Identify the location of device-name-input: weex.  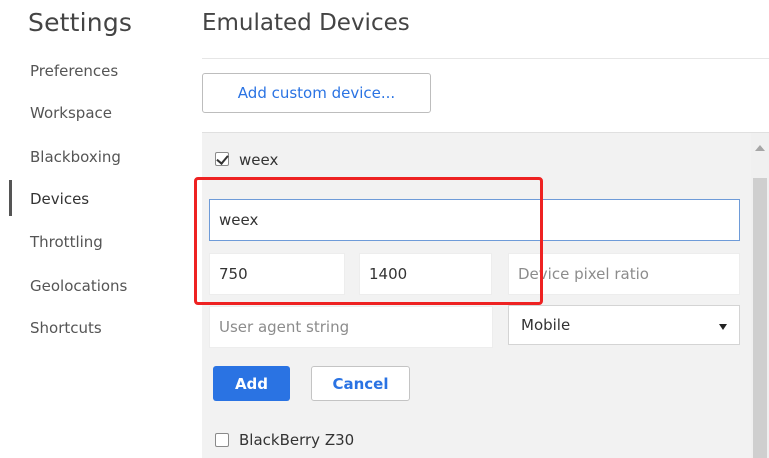
(474, 220).